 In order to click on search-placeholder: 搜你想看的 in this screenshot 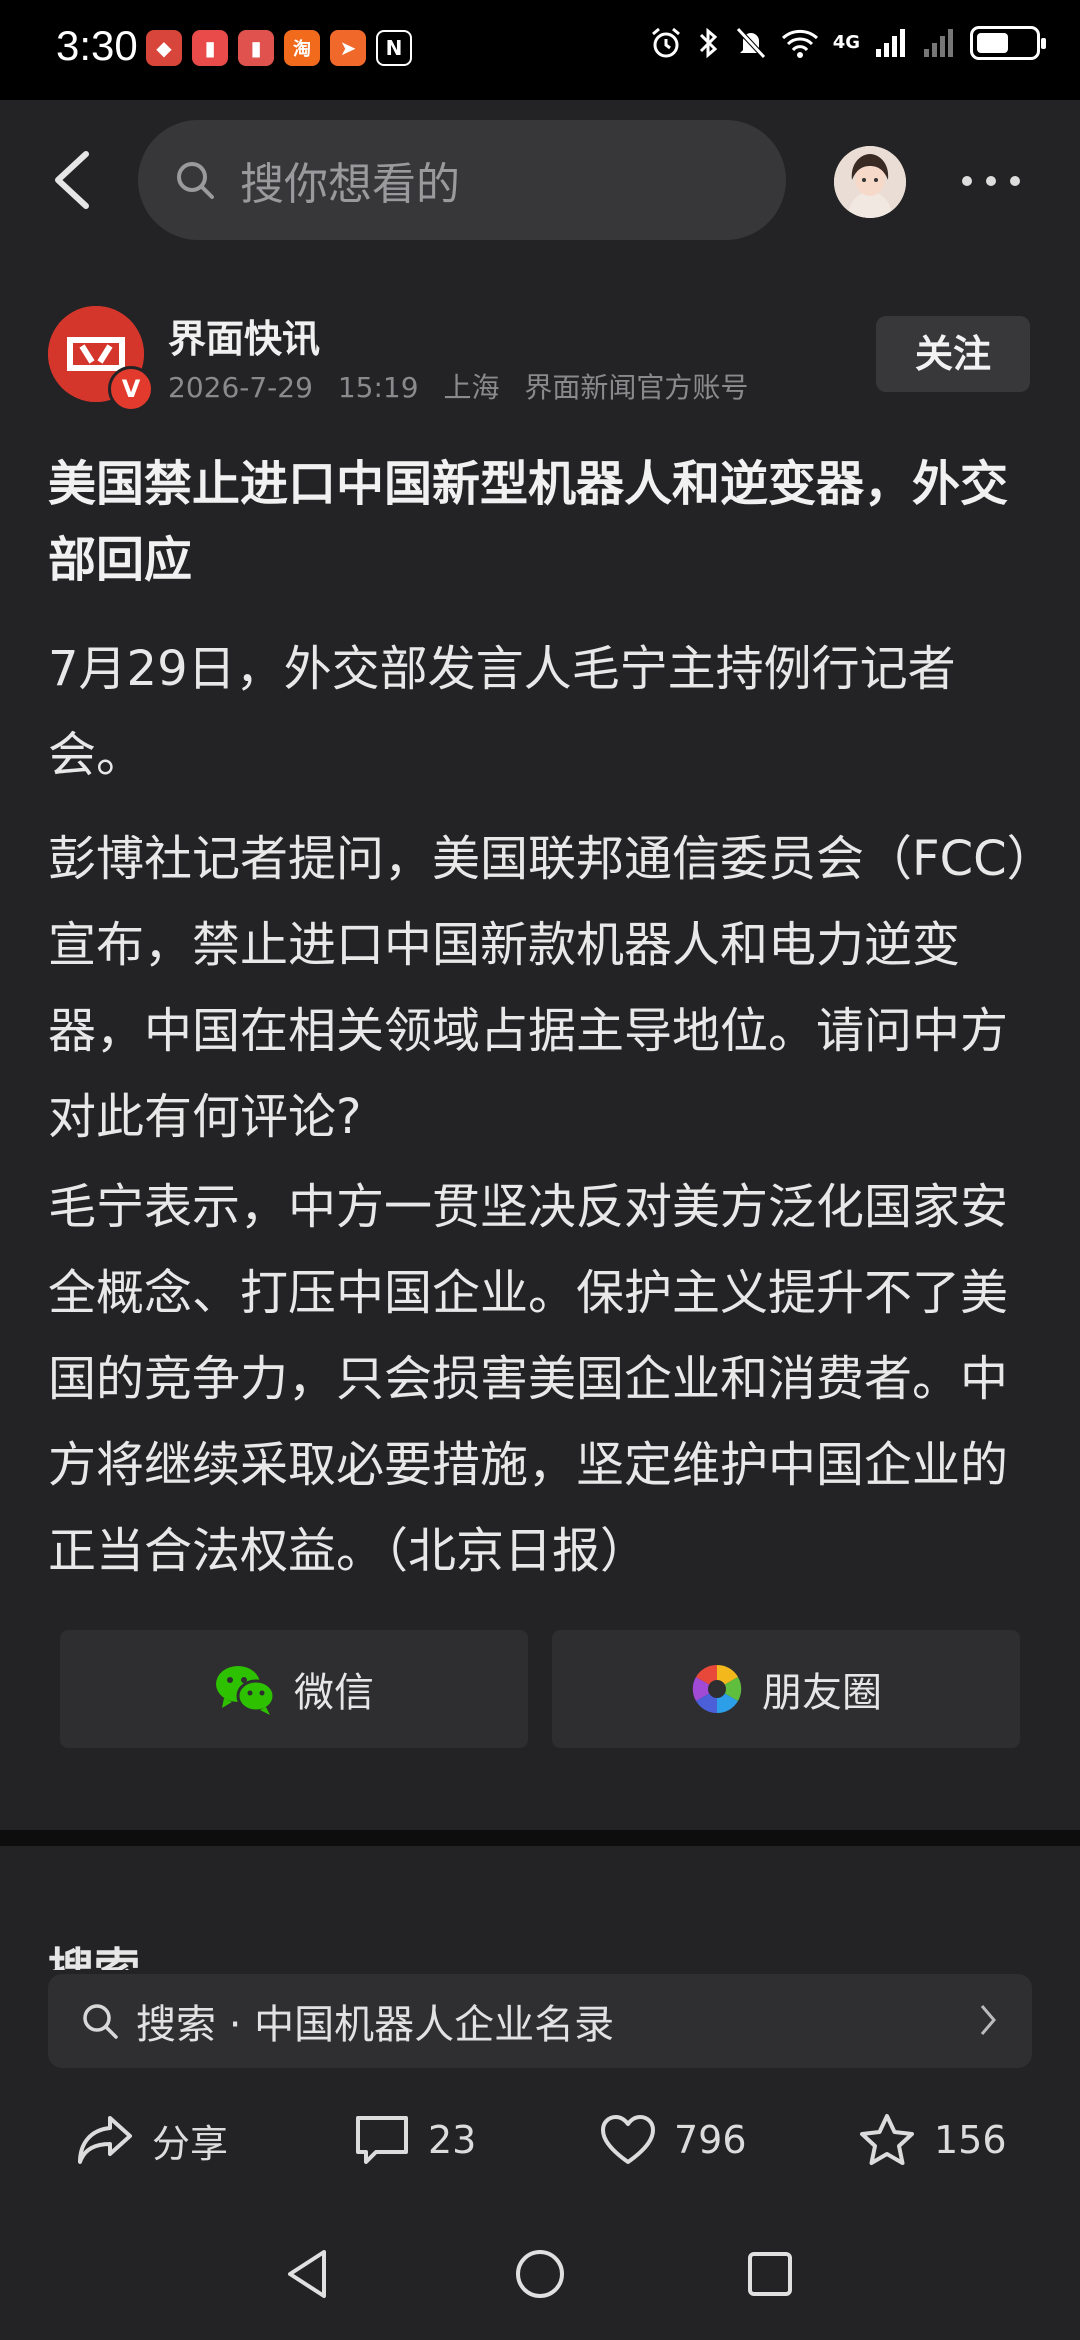, I will do `click(350, 184)`.